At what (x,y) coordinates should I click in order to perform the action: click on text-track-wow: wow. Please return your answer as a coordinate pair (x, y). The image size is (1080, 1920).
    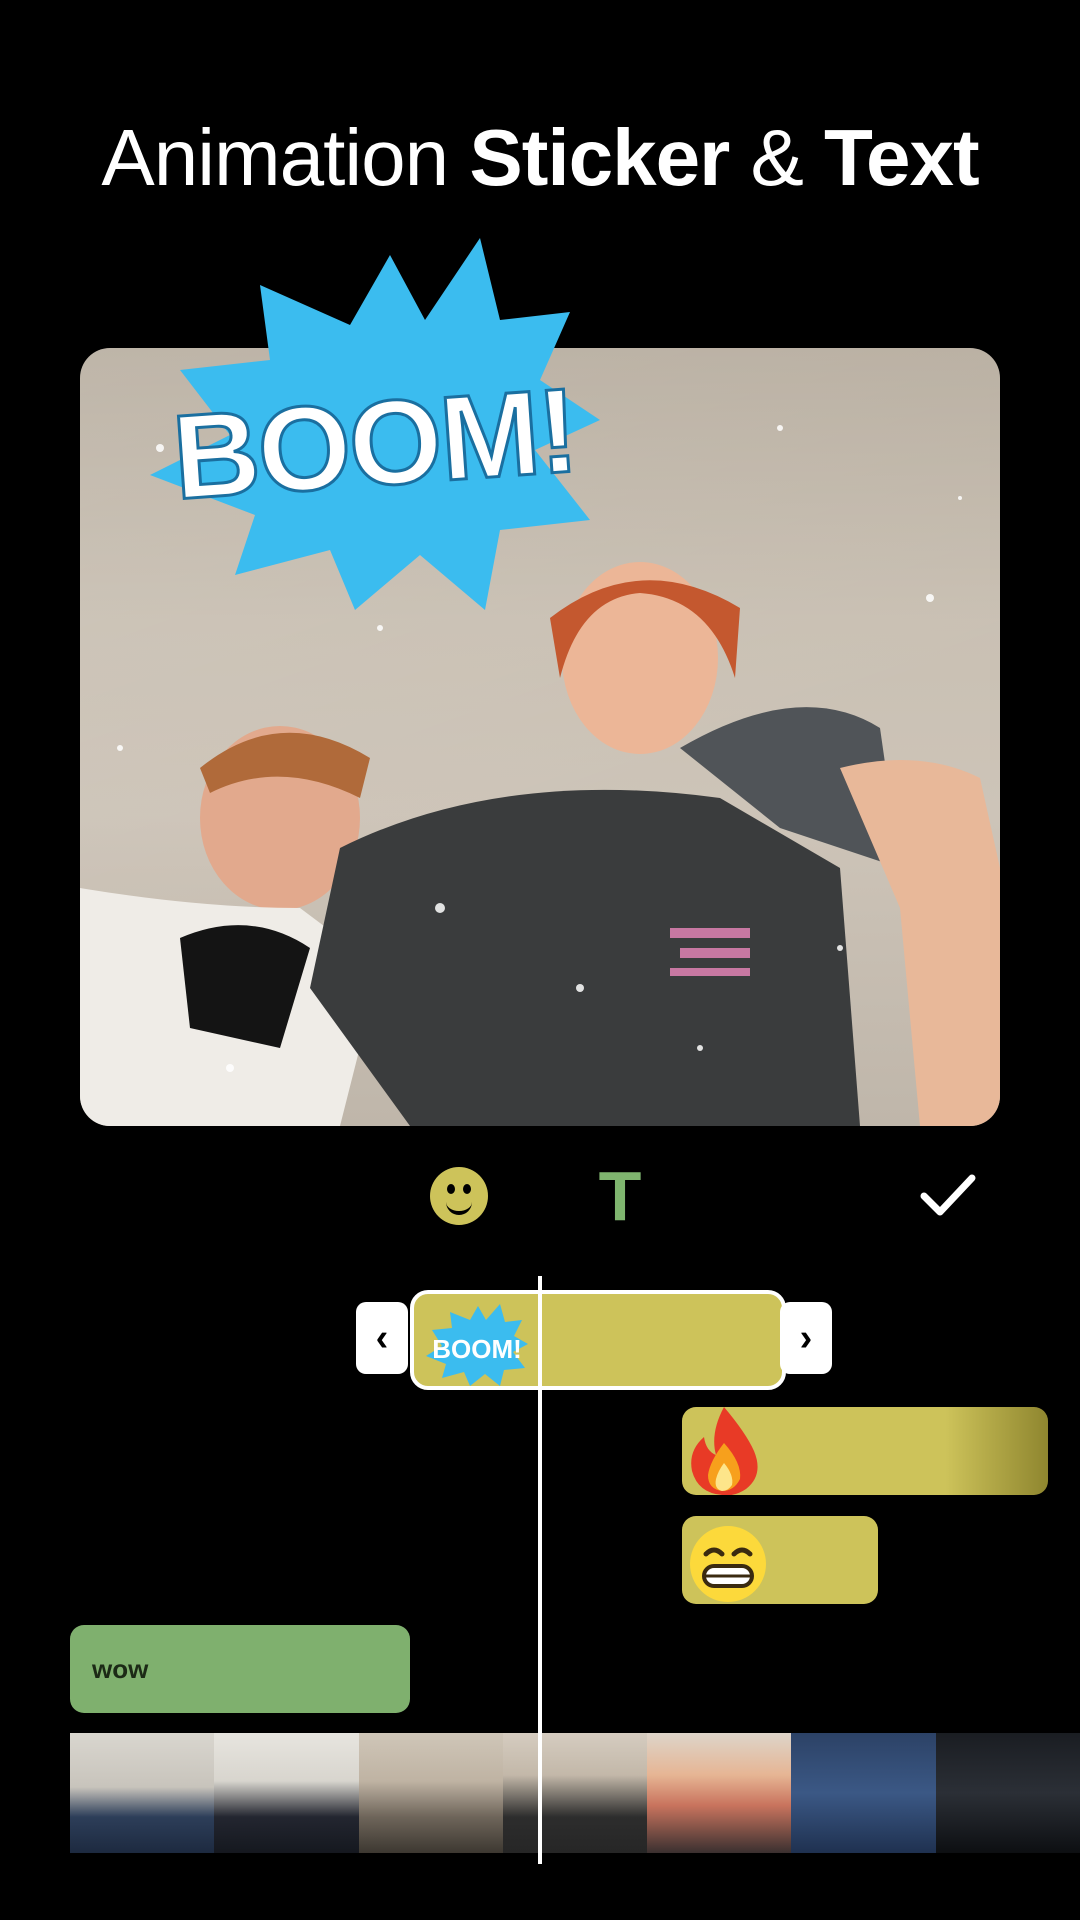
    Looking at the image, I should click on (240, 1669).